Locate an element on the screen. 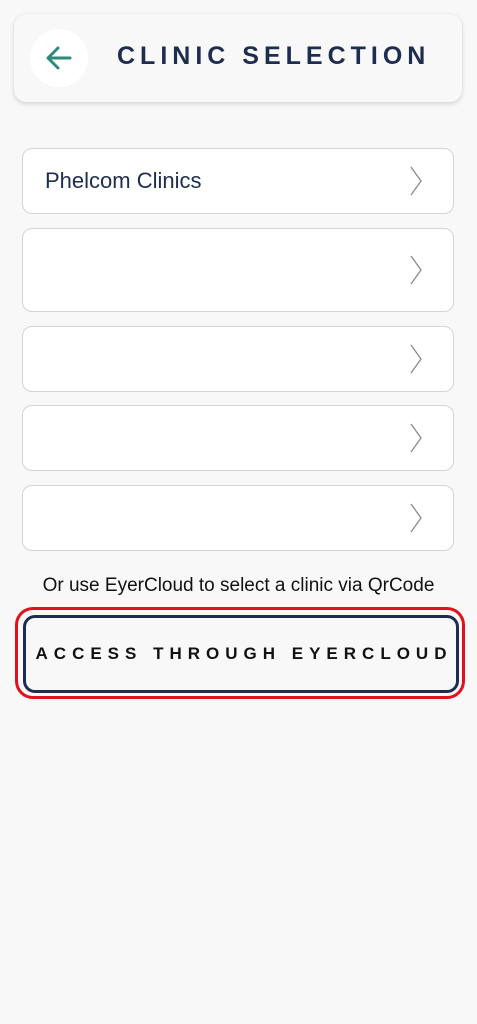 The width and height of the screenshot is (477, 1024). access-eyercloud-button: ACCESS THROUGH EYERCLOUD is located at coordinates (241, 654).